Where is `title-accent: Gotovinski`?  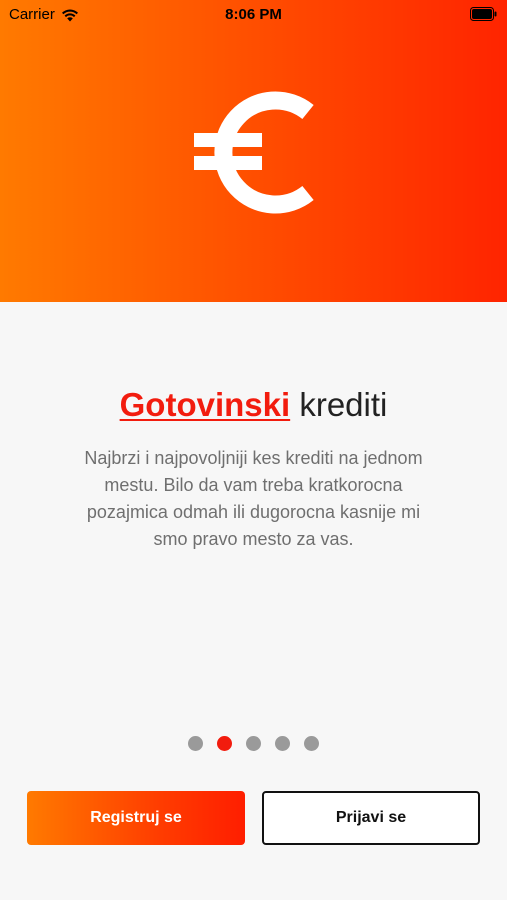 title-accent: Gotovinski is located at coordinates (205, 404).